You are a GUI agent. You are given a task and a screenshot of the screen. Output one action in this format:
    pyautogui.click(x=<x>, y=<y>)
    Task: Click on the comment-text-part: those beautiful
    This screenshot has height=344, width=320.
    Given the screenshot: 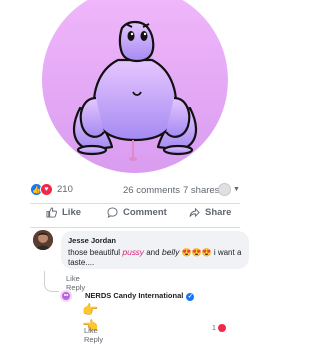 What is the action you would take?
    pyautogui.click(x=95, y=252)
    